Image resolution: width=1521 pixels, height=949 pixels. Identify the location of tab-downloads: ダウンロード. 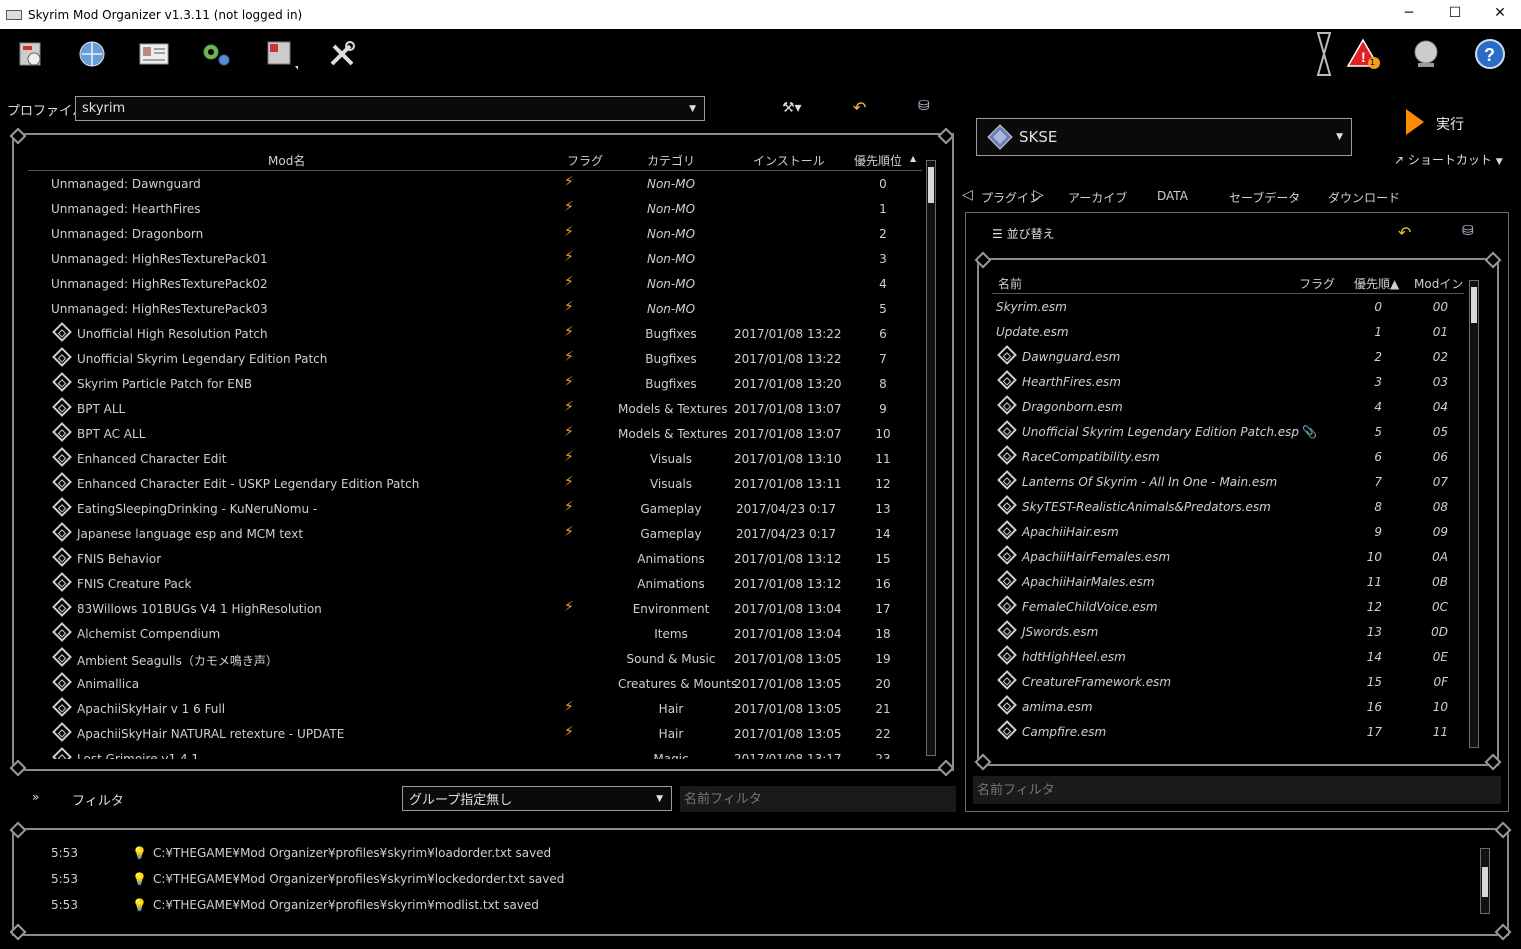
(1364, 197).